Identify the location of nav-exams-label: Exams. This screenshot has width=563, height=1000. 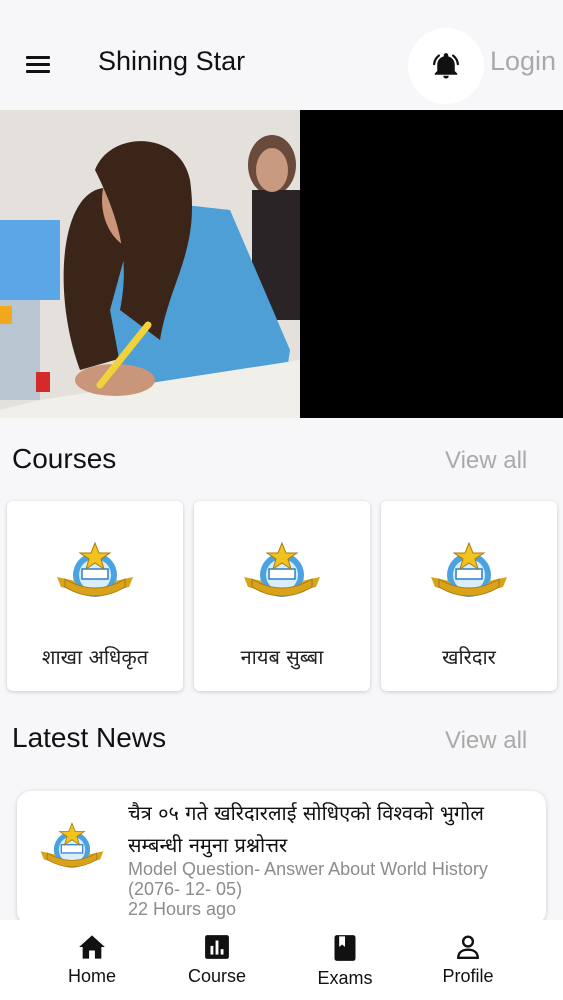
(345, 978).